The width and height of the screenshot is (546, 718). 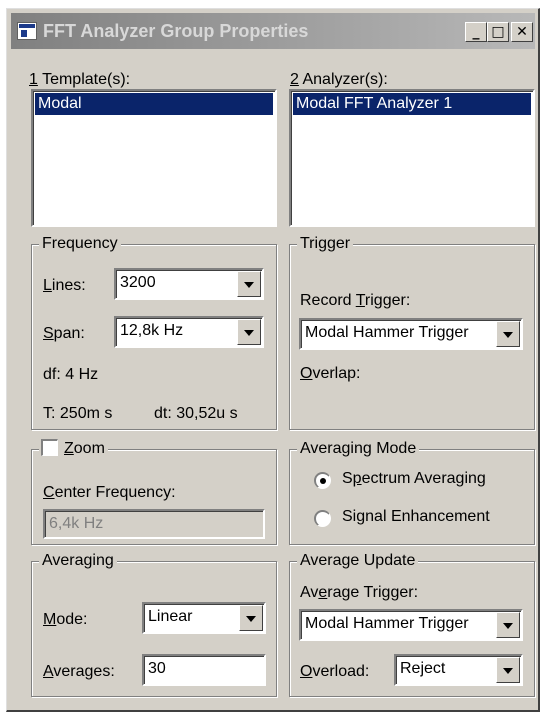 What do you see at coordinates (78, 561) in the screenshot?
I see `averaging-group-title: Averaging` at bounding box center [78, 561].